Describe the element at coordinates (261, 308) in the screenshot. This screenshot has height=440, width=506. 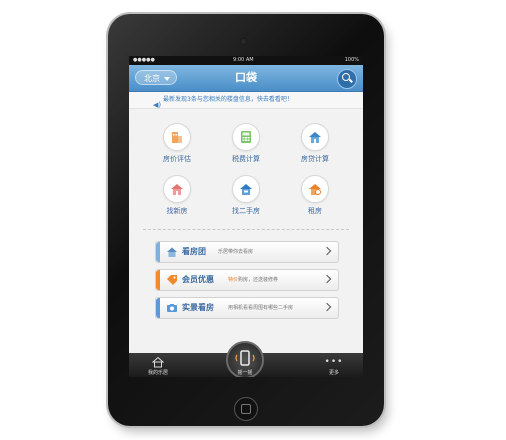
I see `row-subtitle: 用相机看看周围有哪些二手房` at that location.